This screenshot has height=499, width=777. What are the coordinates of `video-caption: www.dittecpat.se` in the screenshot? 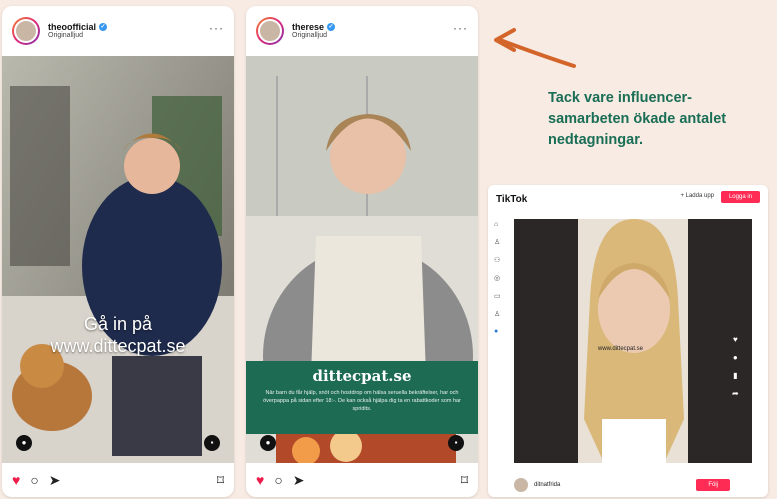 It's located at (621, 349).